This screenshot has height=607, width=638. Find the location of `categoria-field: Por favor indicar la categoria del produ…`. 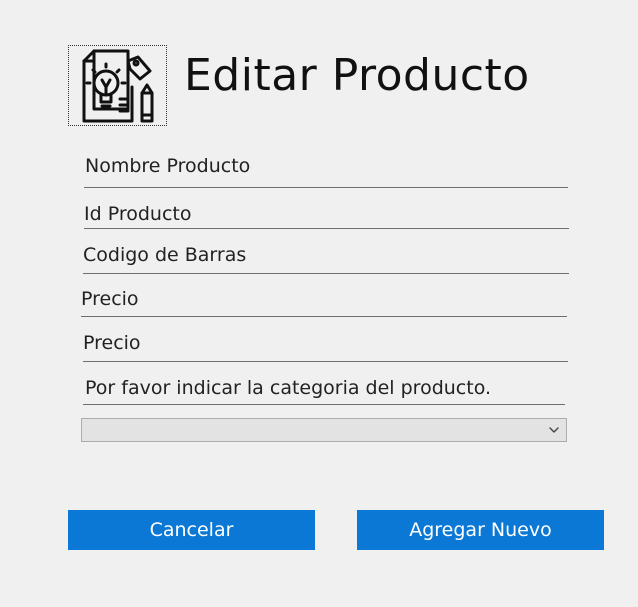

categoria-field: Por favor indicar la categoria del produ… is located at coordinates (288, 388).